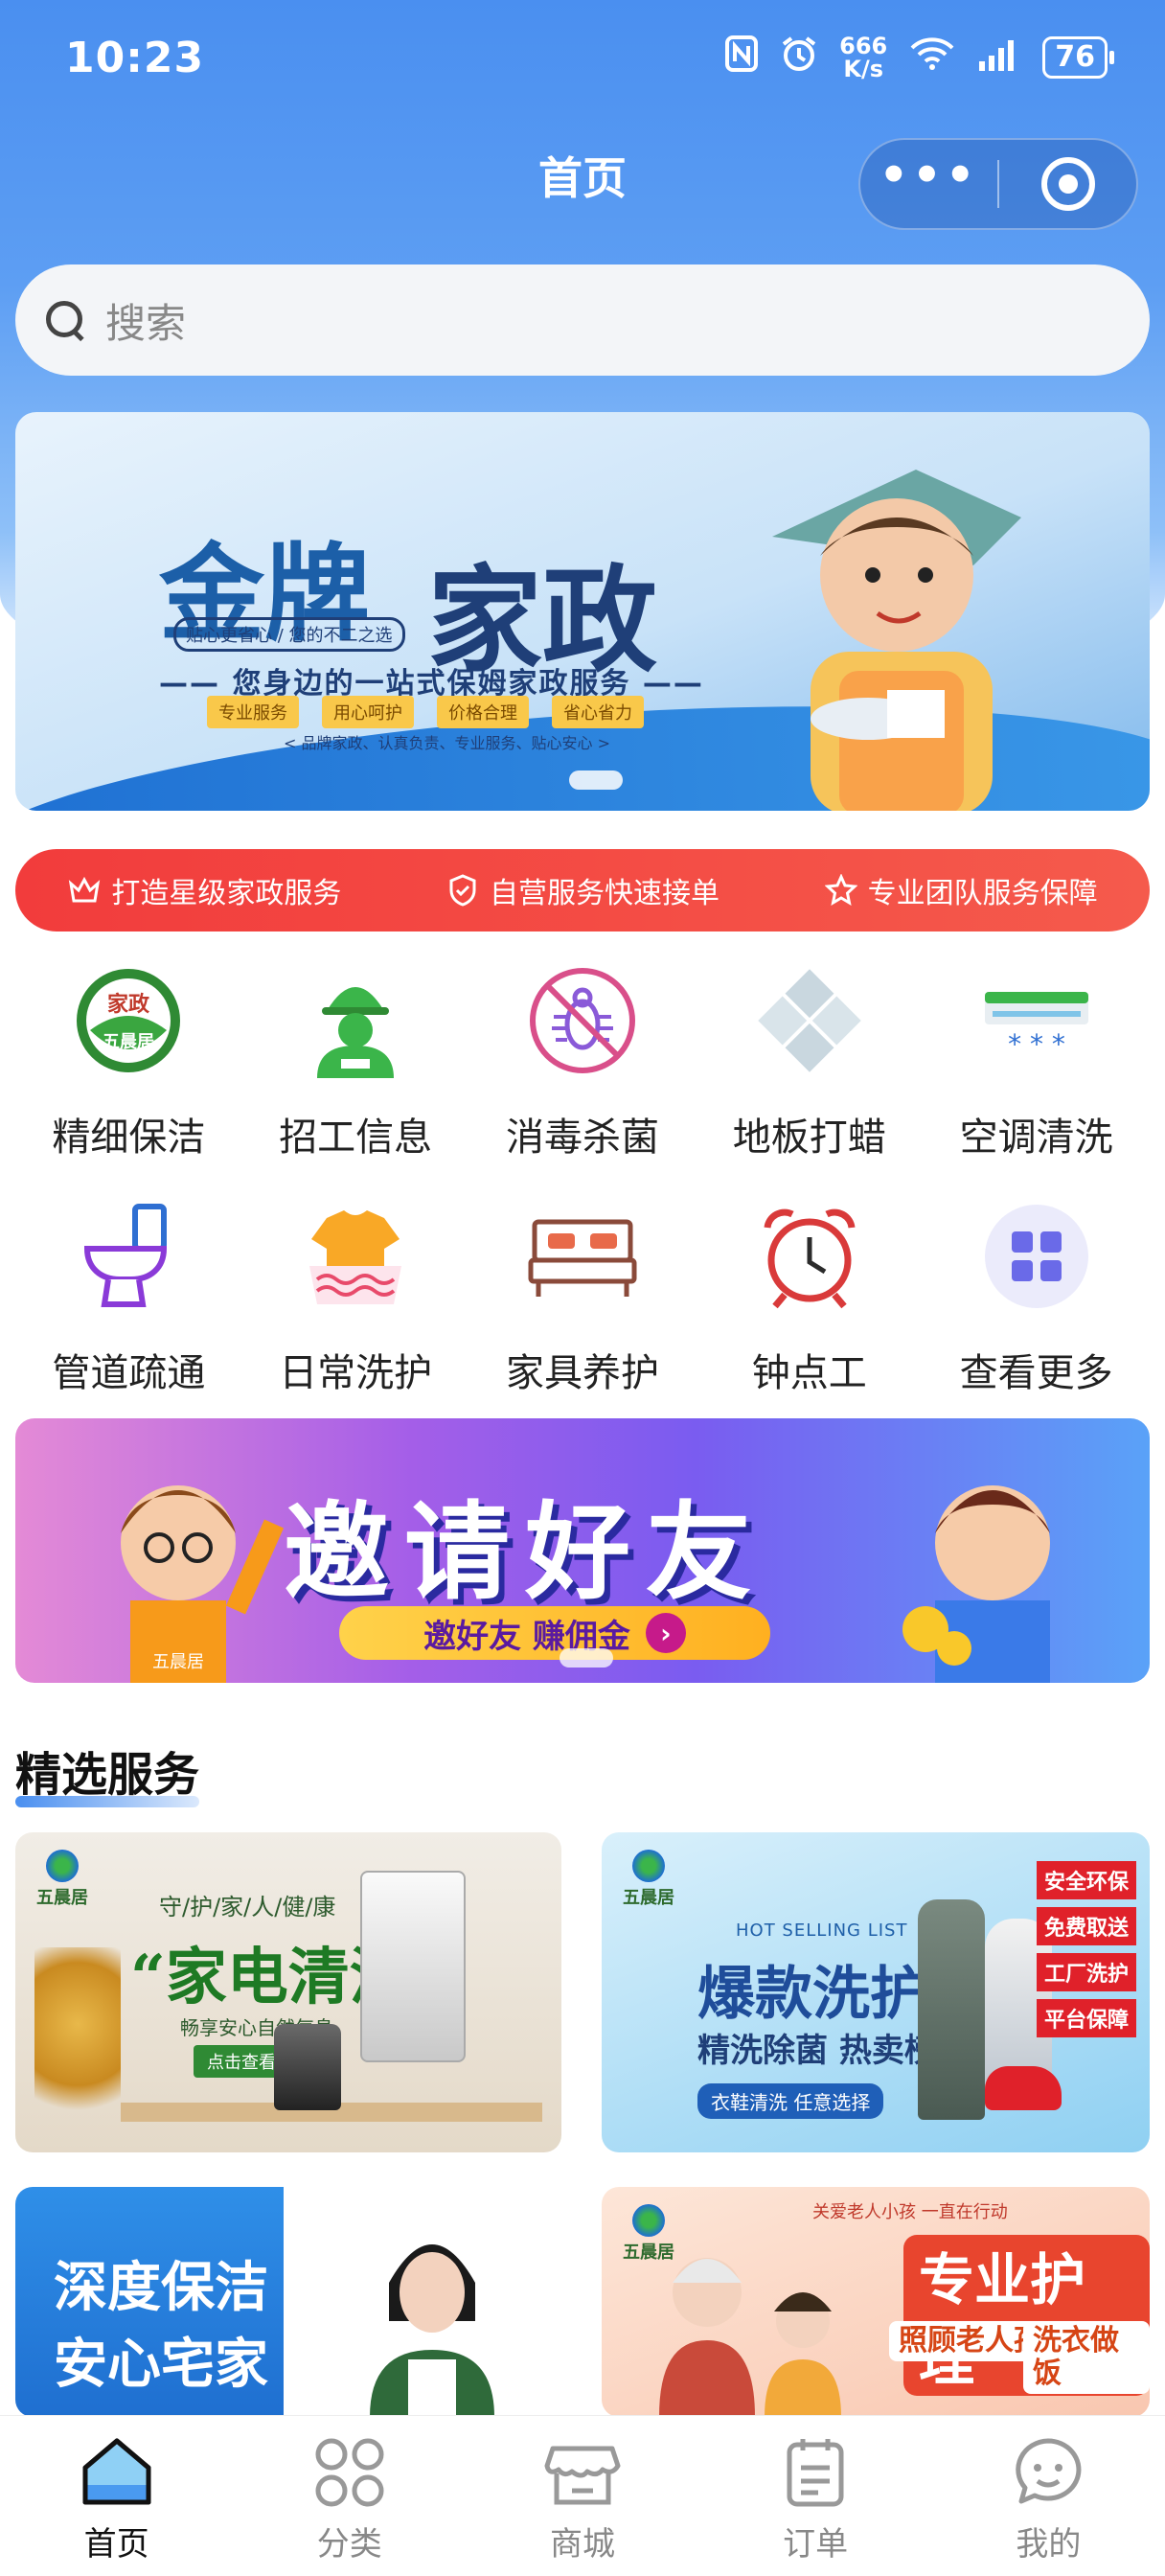  I want to click on coat-image, so click(951, 2009).